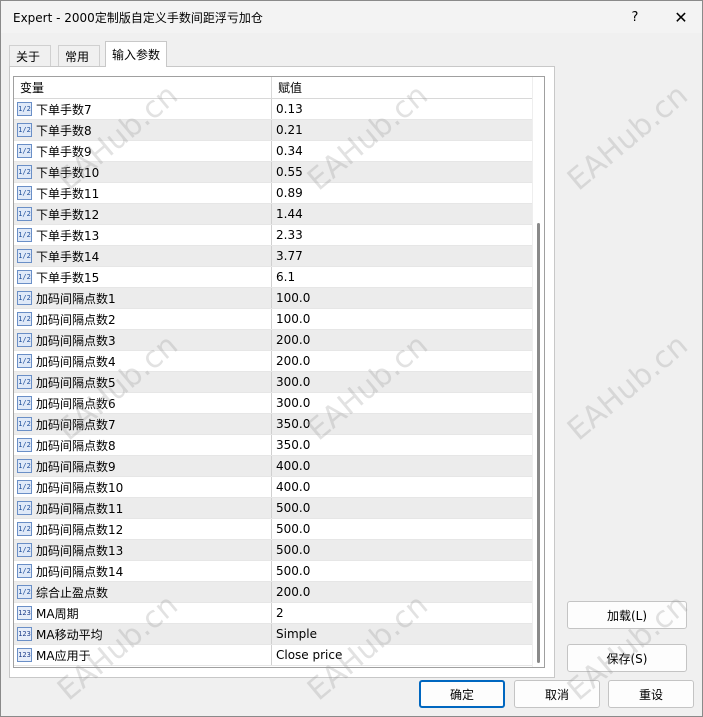  Describe the element at coordinates (143, 130) in the screenshot. I see `parameter-name-cell: 1/2 下单手数8` at that location.